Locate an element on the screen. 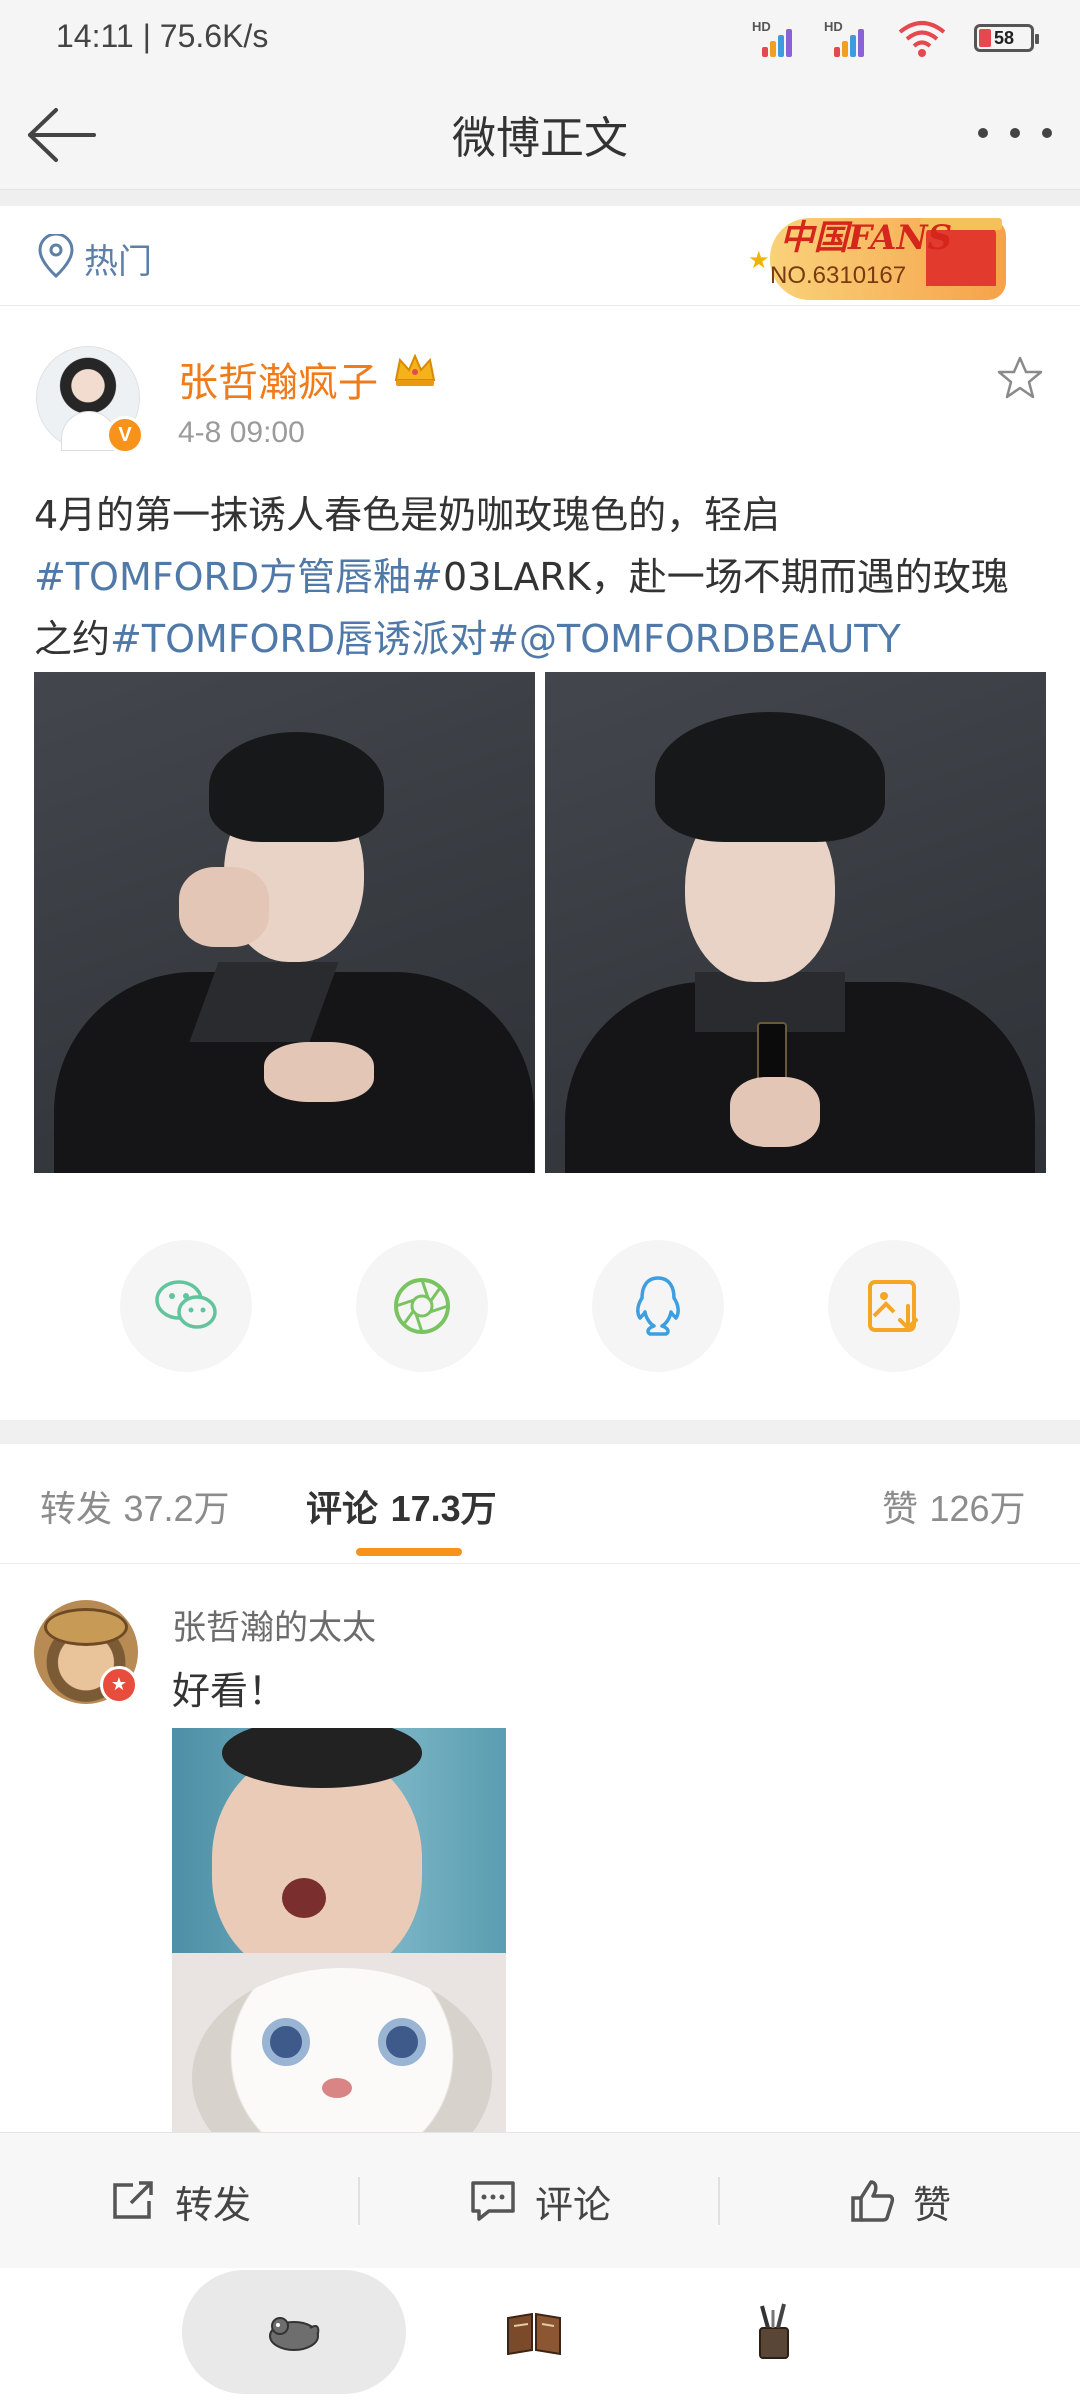  thumbs-up-icon is located at coordinates (873, 2201).